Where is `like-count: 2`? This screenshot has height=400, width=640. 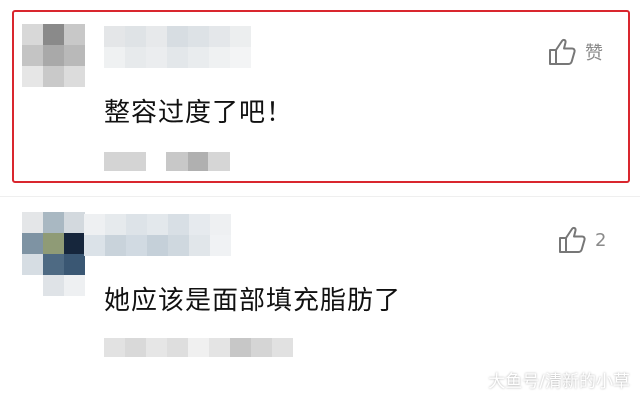 like-count: 2 is located at coordinates (601, 240).